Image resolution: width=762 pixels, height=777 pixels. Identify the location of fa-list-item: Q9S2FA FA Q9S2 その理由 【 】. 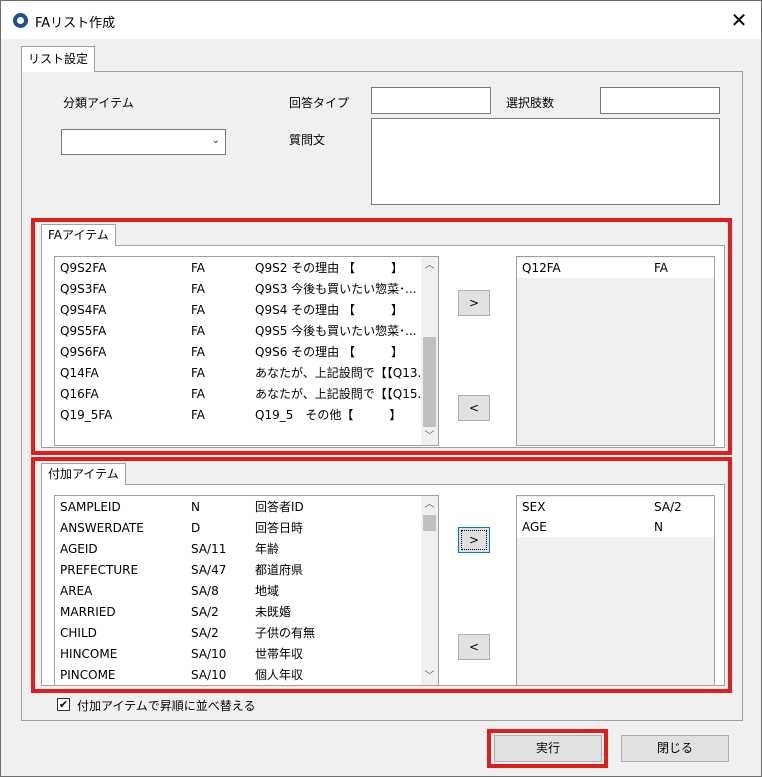
(246, 268).